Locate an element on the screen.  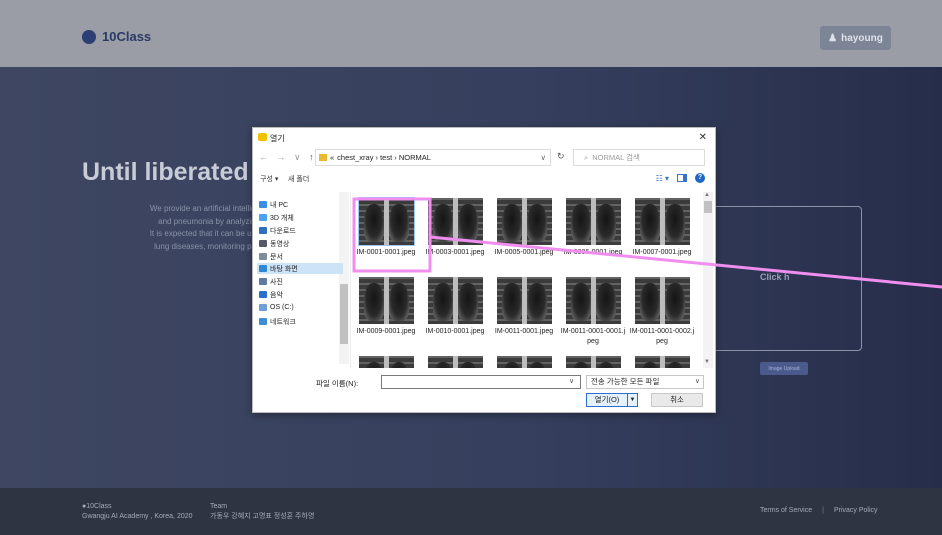
nav-arrows-text: ← → ∨ is located at coordinates (281, 157).